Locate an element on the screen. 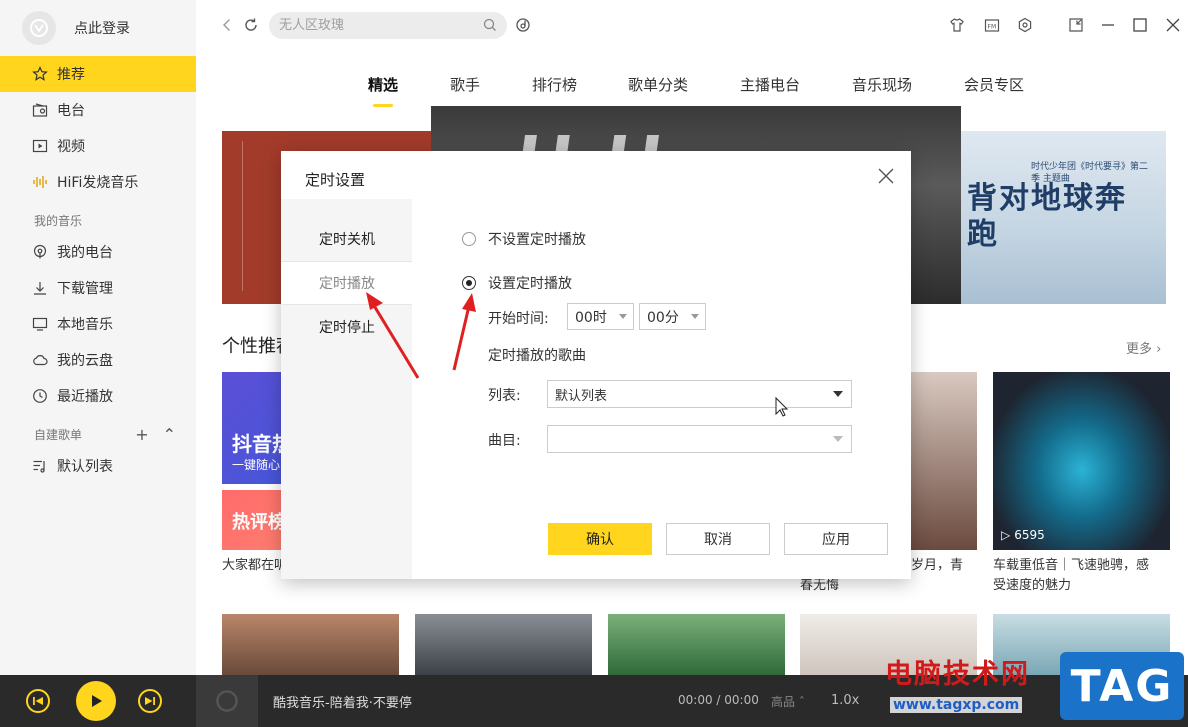  fm-icon: FM is located at coordinates (992, 25).